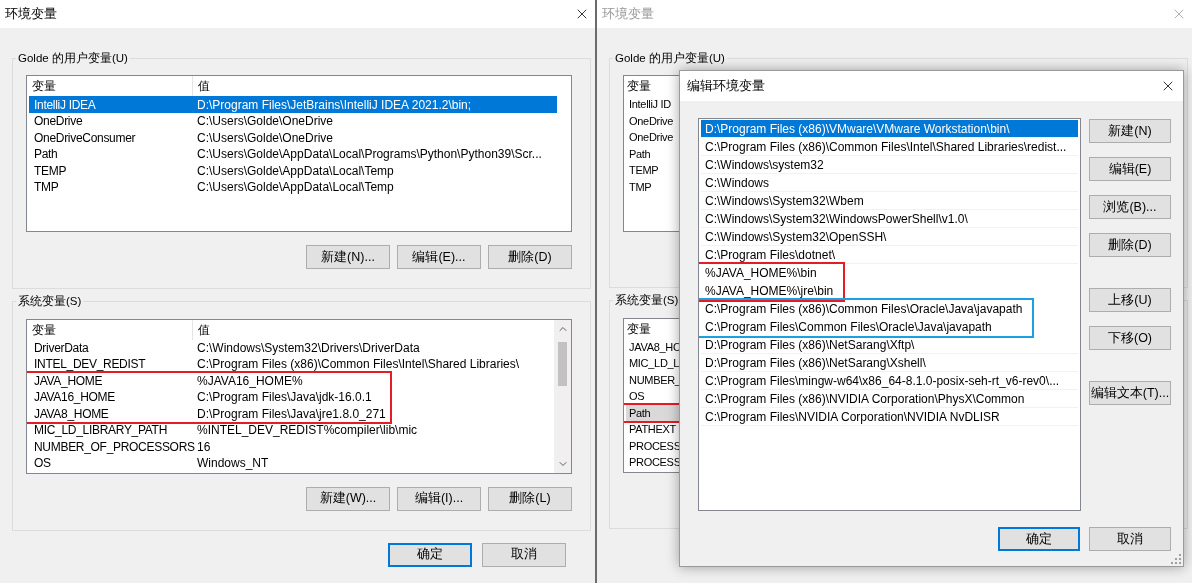  What do you see at coordinates (654, 170) in the screenshot?
I see `table-row: TEMP` at bounding box center [654, 170].